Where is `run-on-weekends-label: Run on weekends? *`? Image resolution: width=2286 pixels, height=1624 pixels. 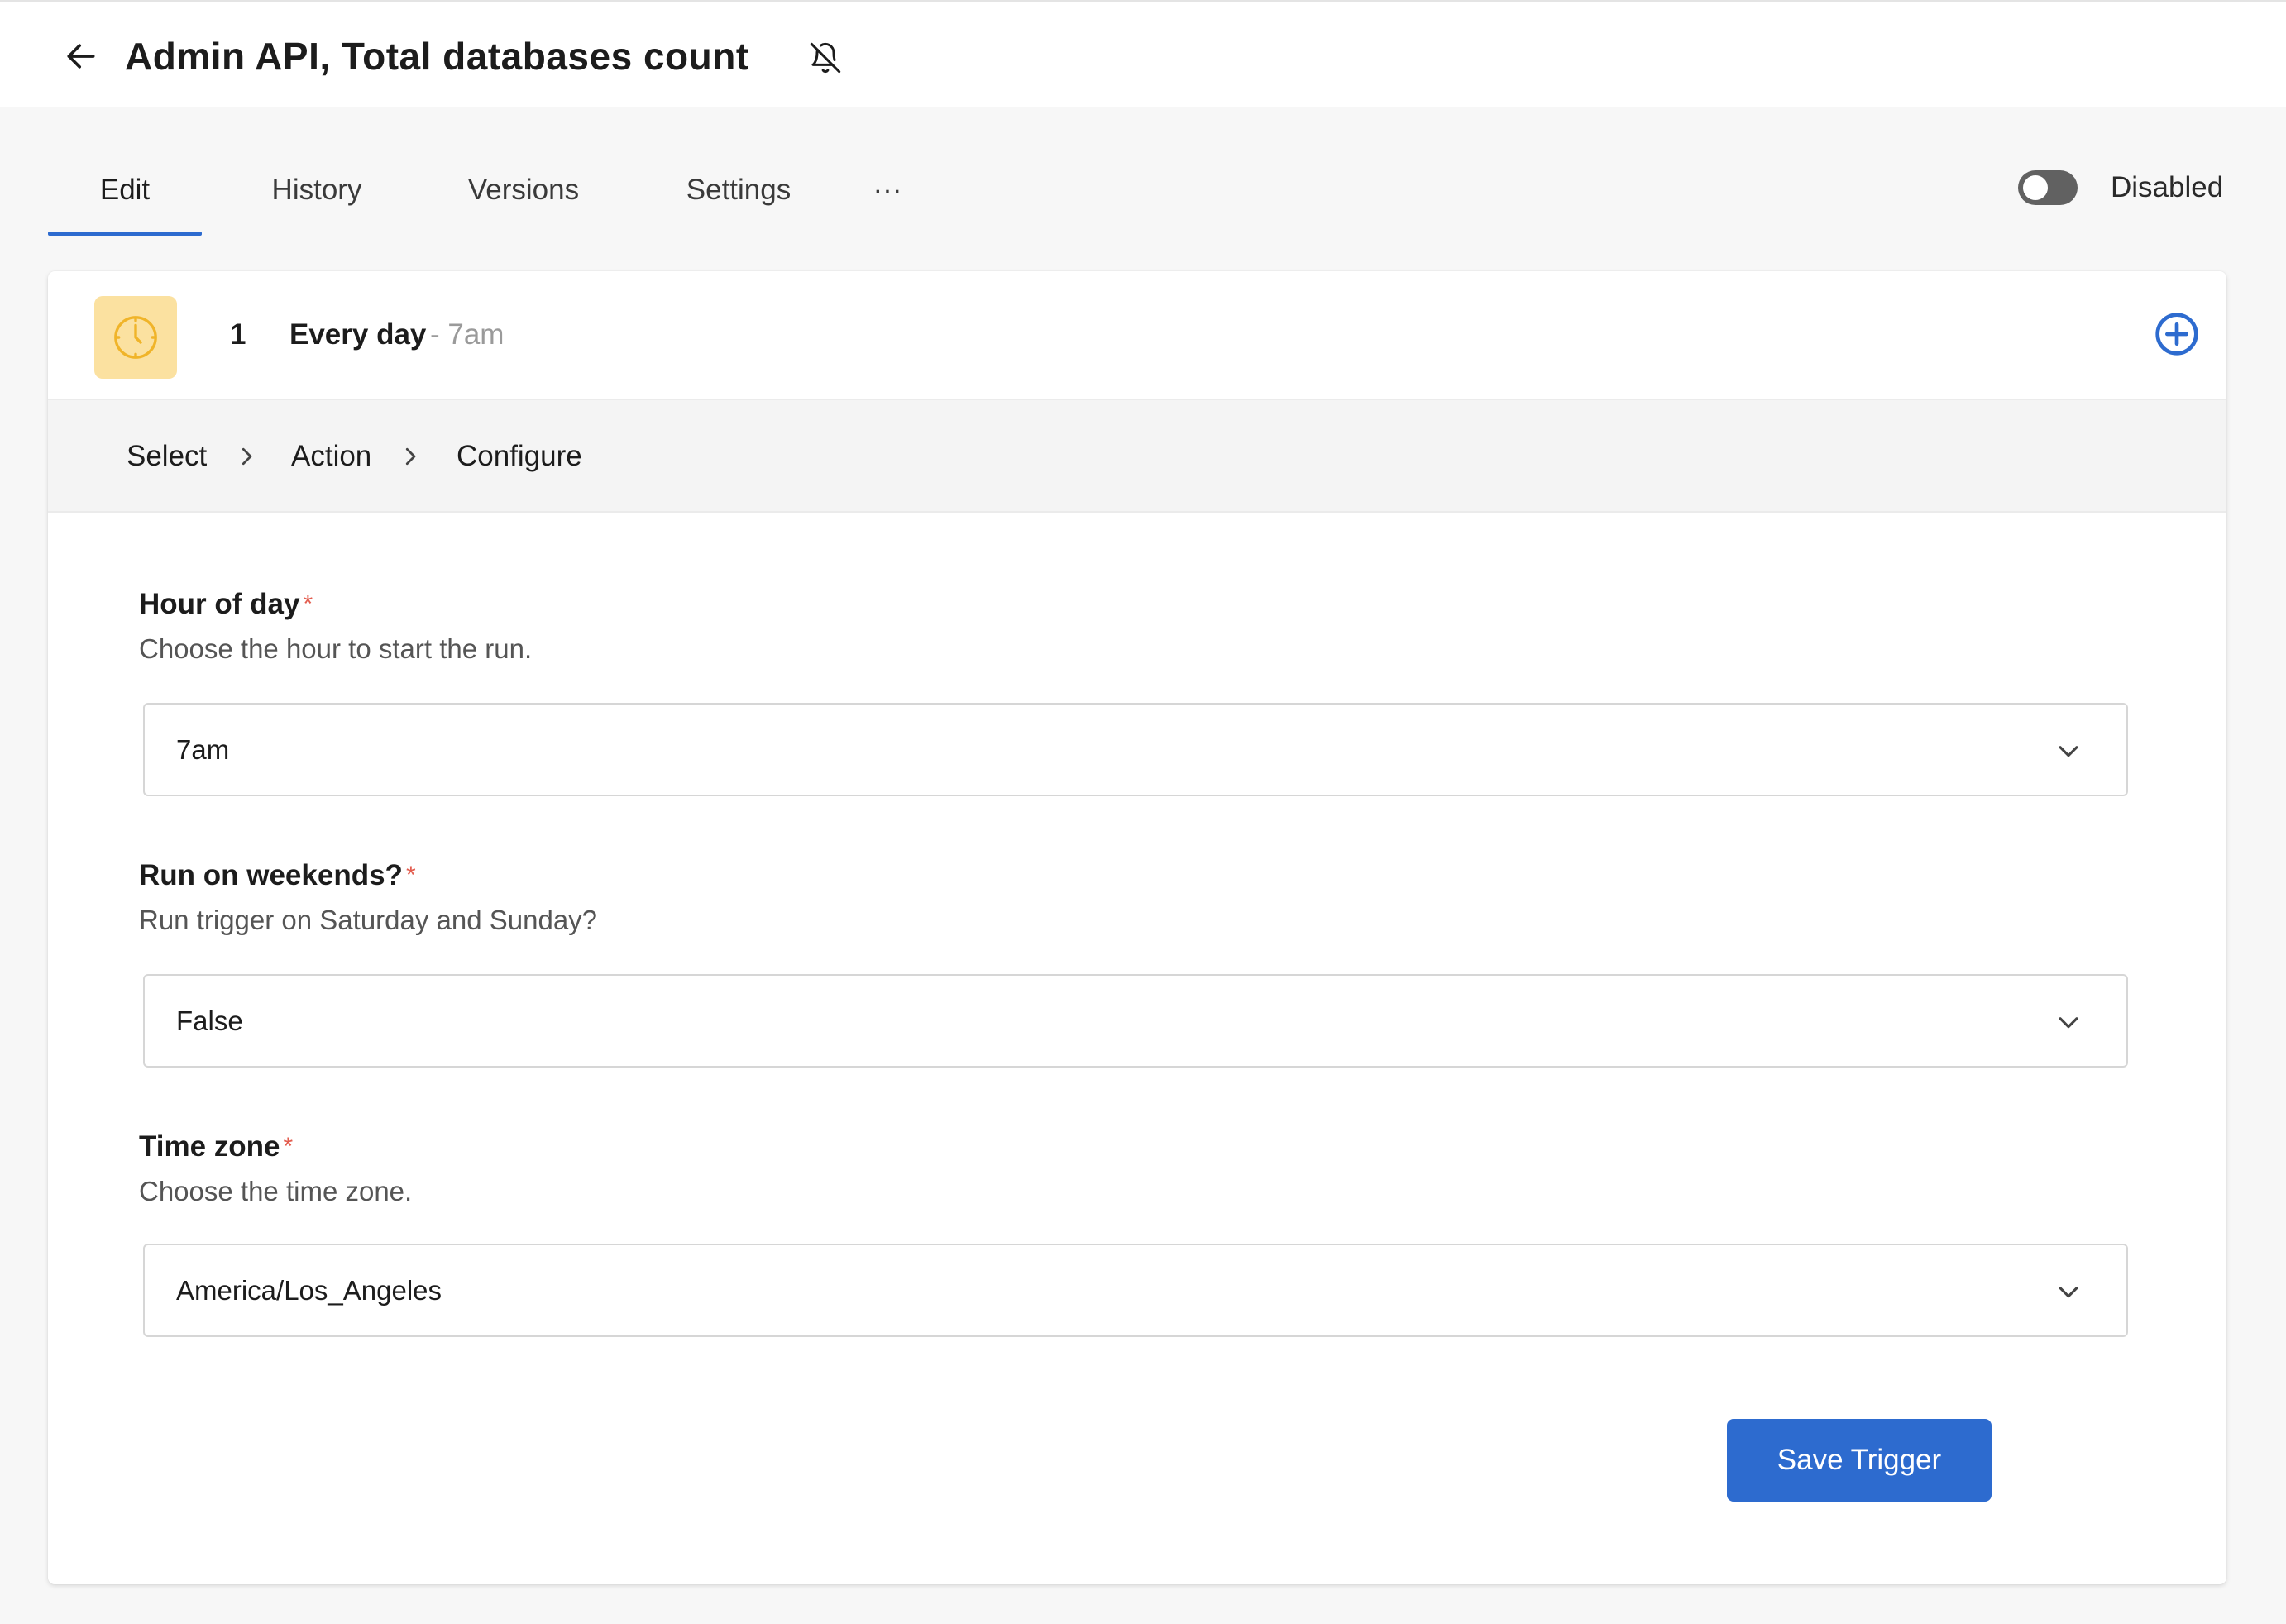 run-on-weekends-label: Run on weekends? * is located at coordinates (277, 876).